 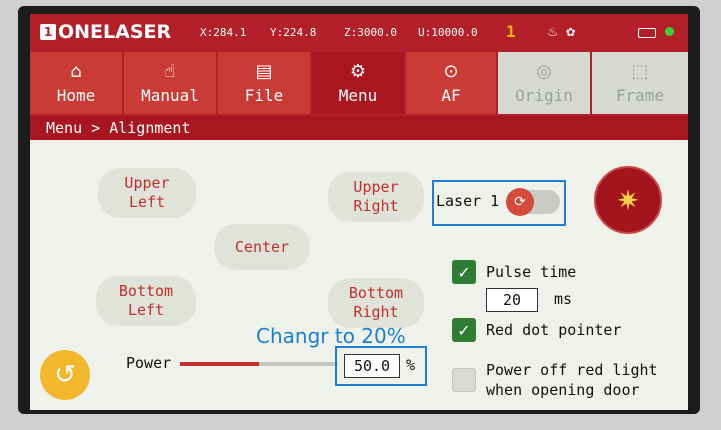 I want to click on bottom-left-button: Bottom Left, so click(x=146, y=301).